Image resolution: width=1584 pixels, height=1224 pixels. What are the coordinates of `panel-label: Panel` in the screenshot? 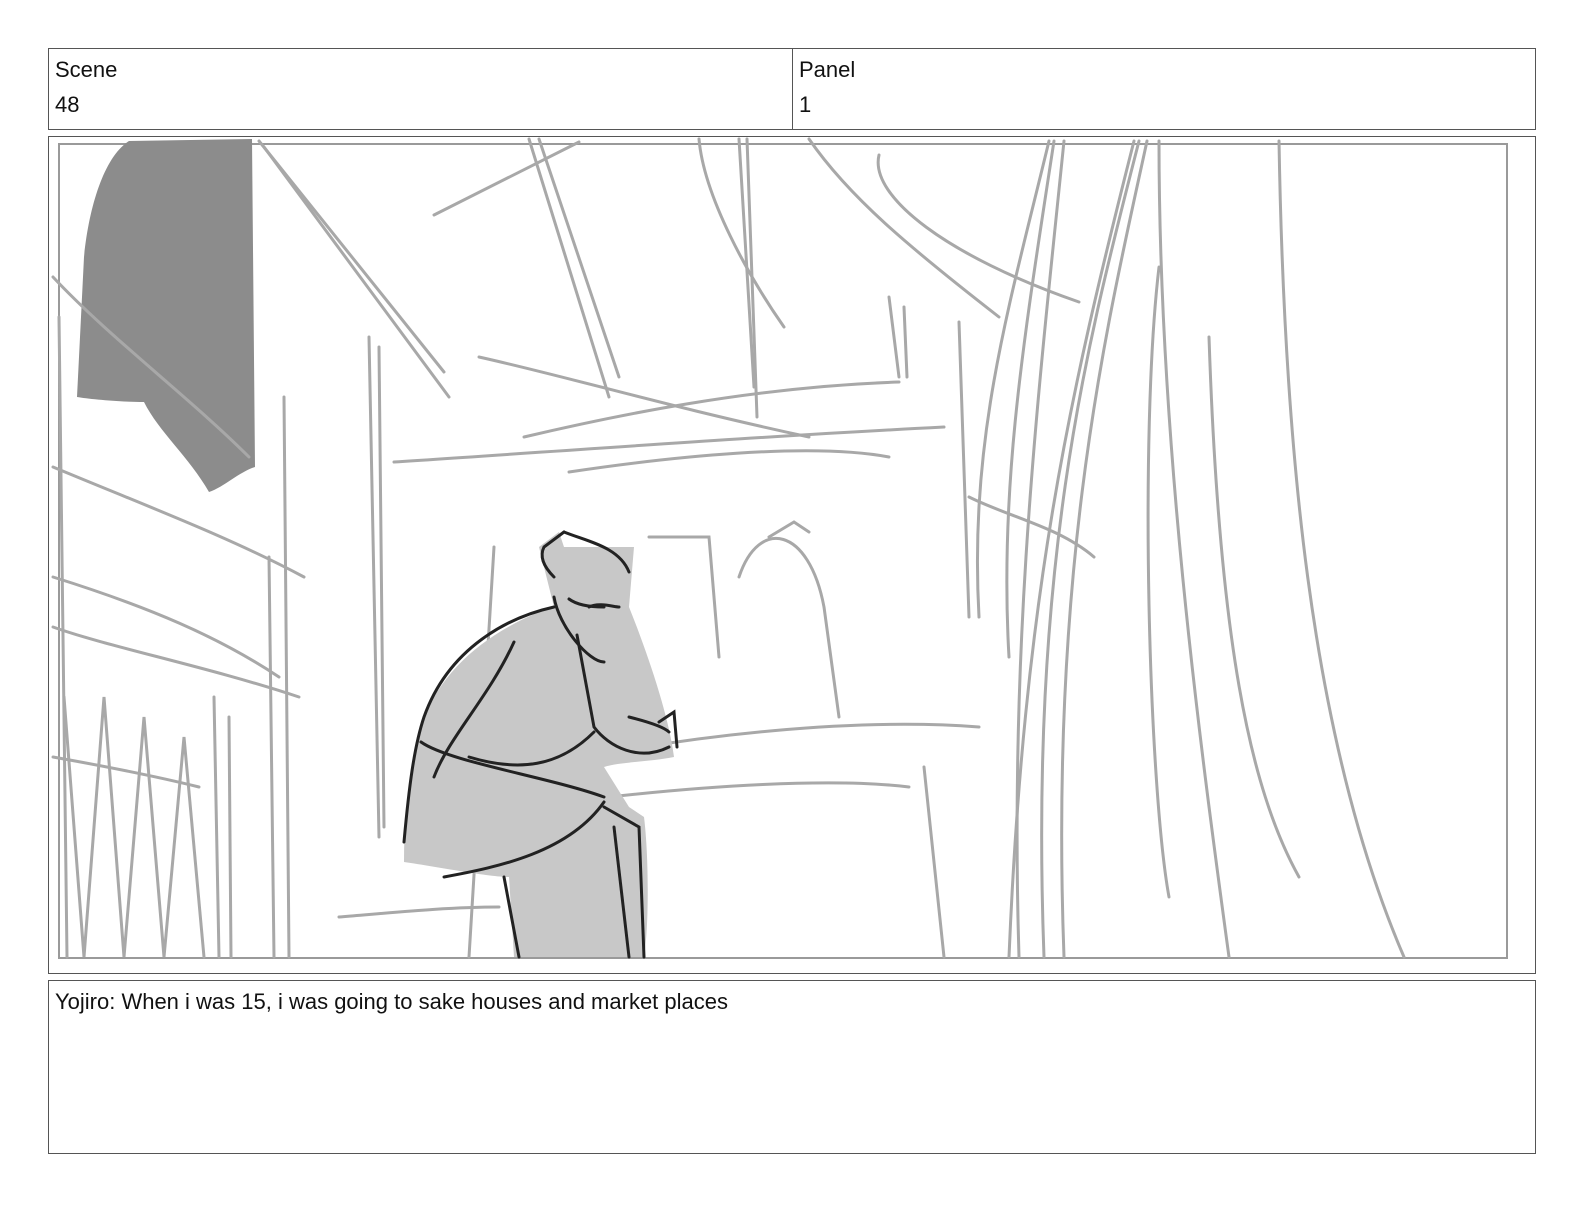 It's located at (827, 69).